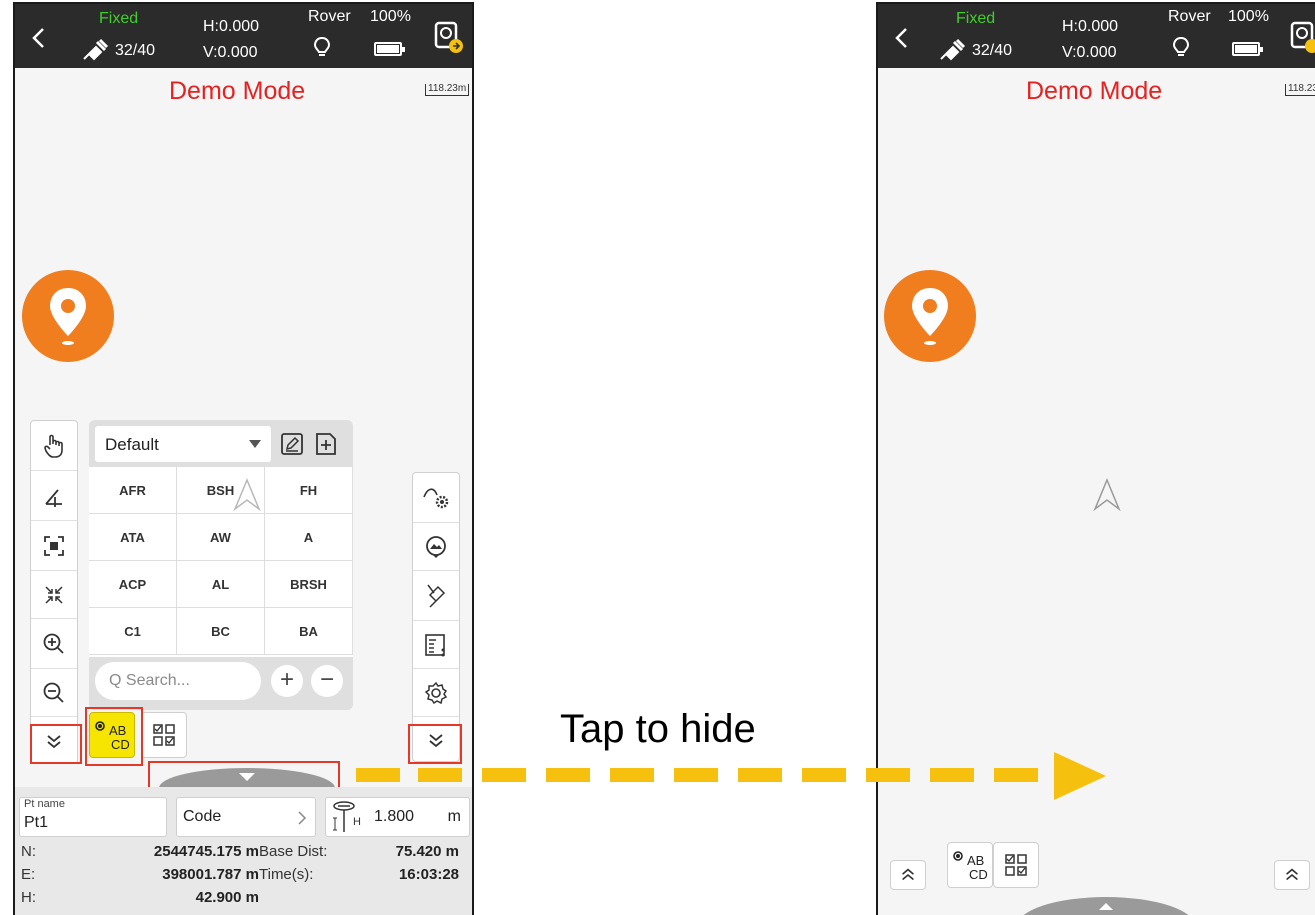 The height and width of the screenshot is (915, 1315). I want to click on easting-label: E:, so click(28, 874).